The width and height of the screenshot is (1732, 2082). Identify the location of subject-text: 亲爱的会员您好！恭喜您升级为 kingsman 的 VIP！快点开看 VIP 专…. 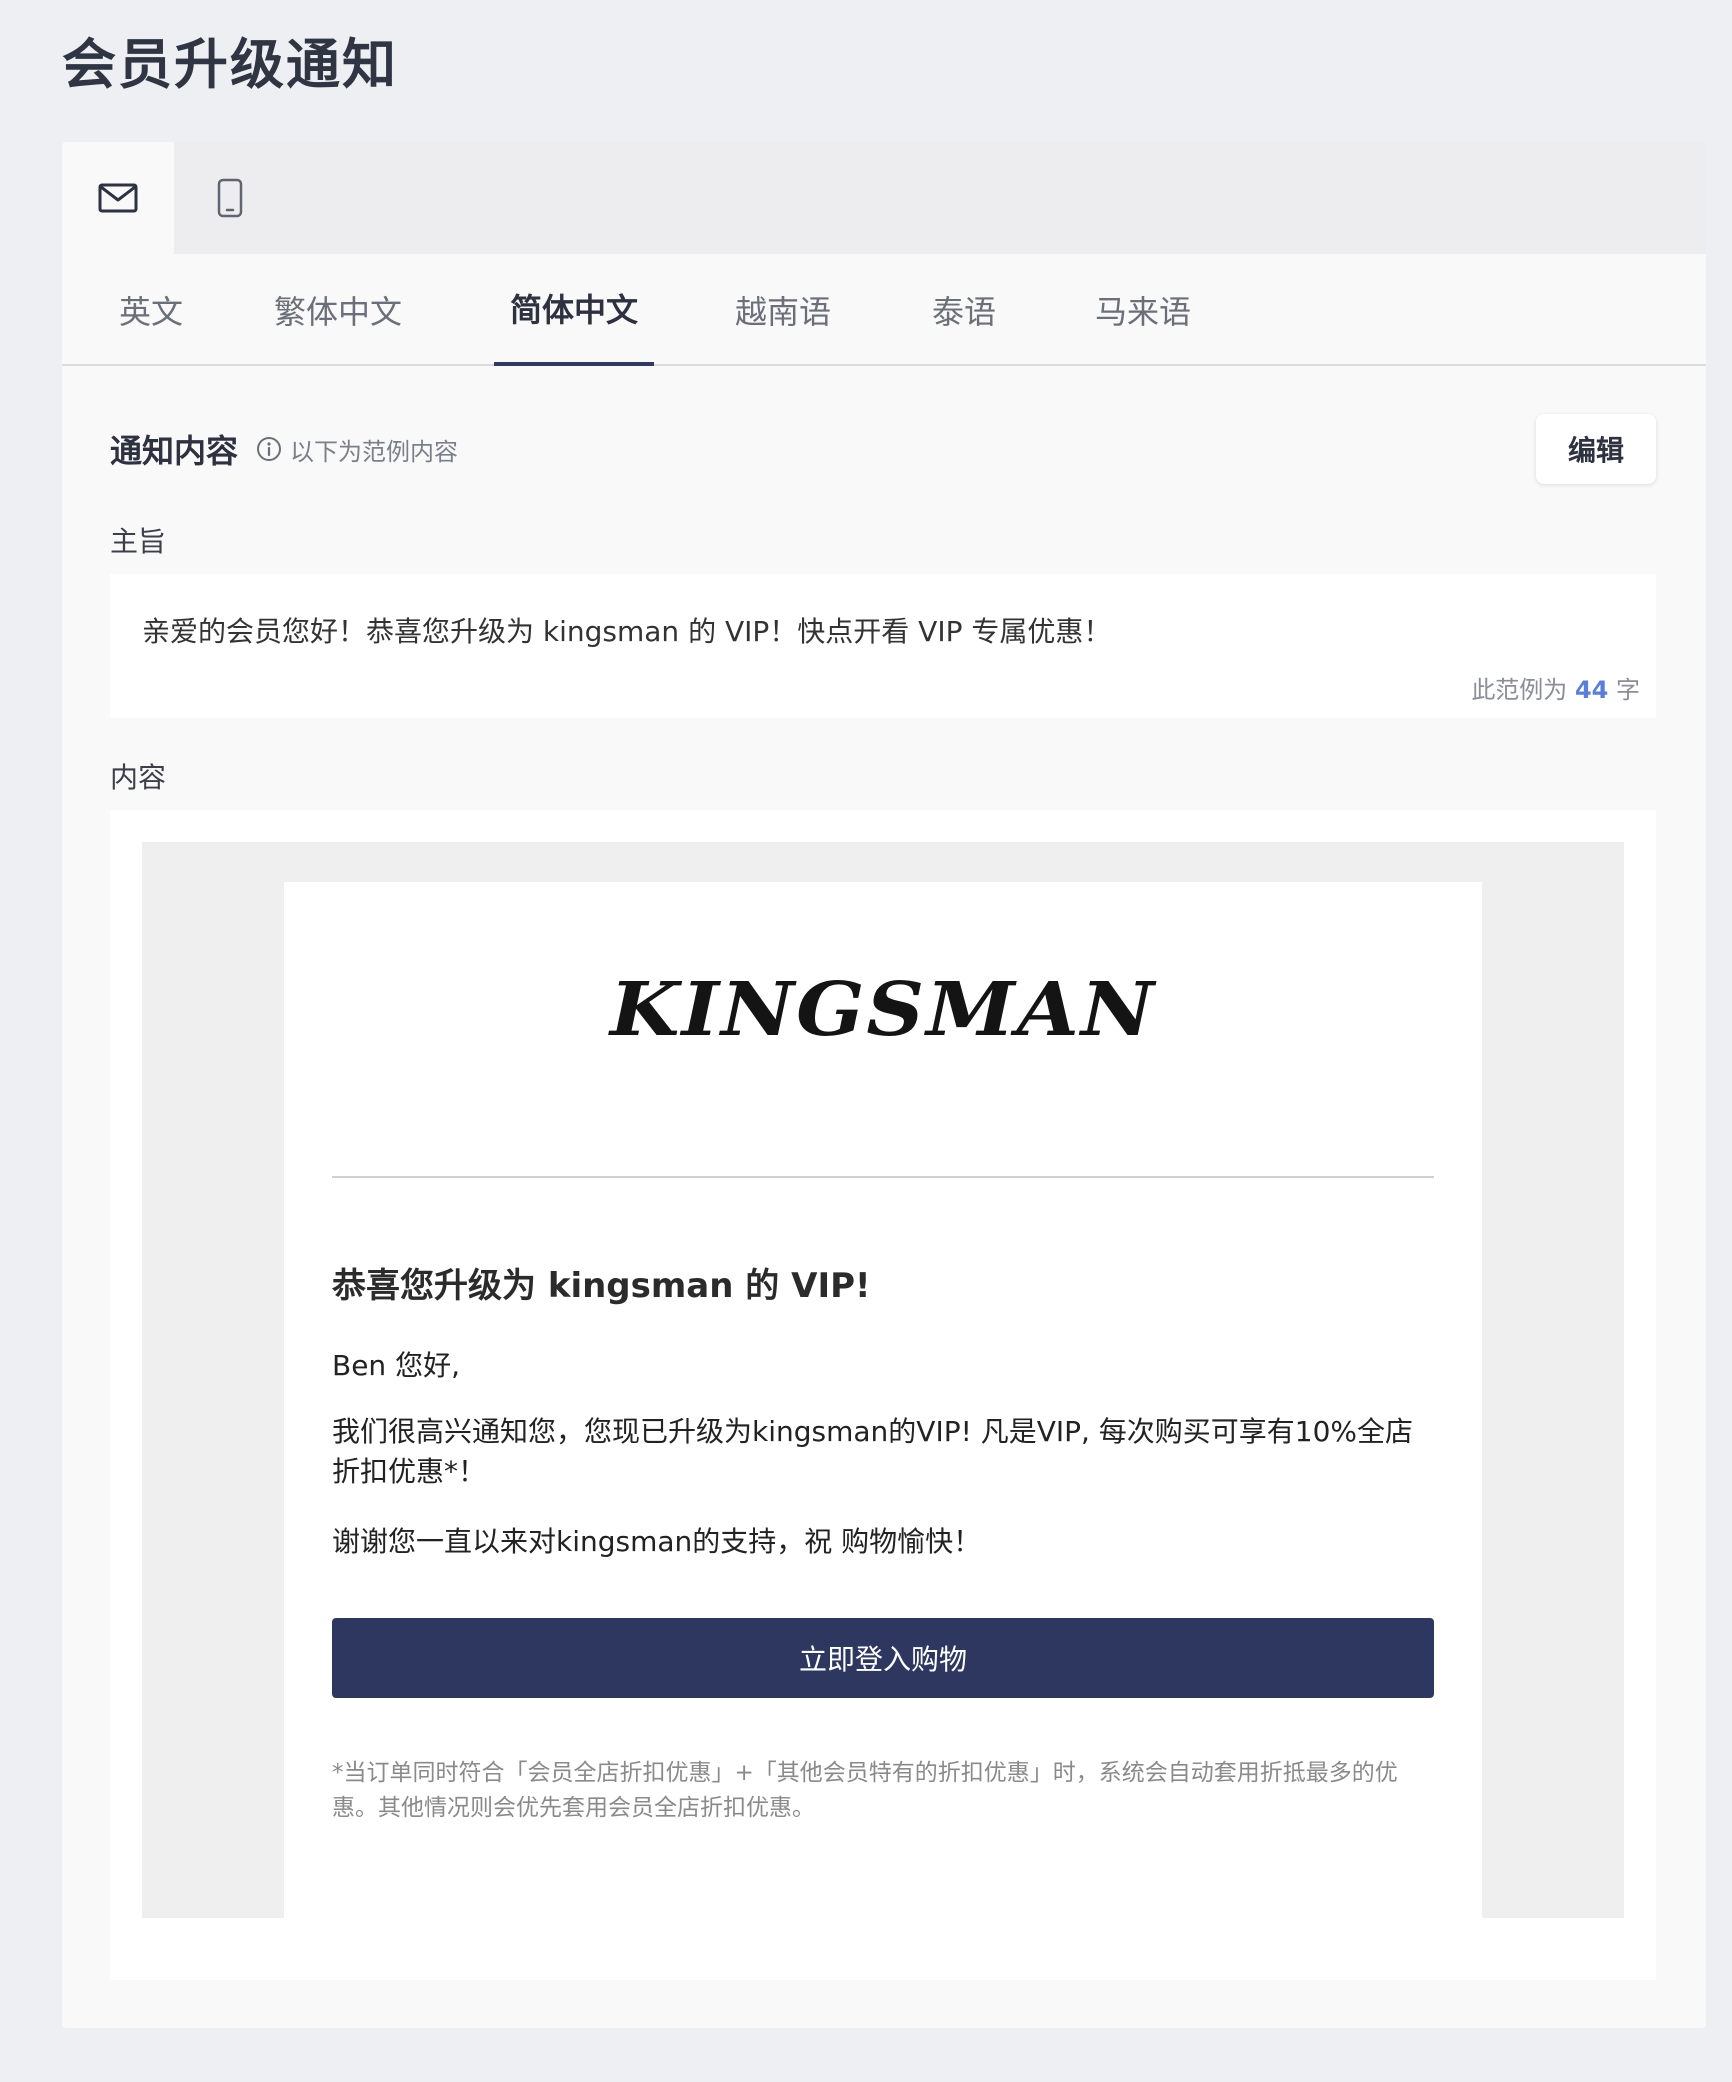
(627, 631).